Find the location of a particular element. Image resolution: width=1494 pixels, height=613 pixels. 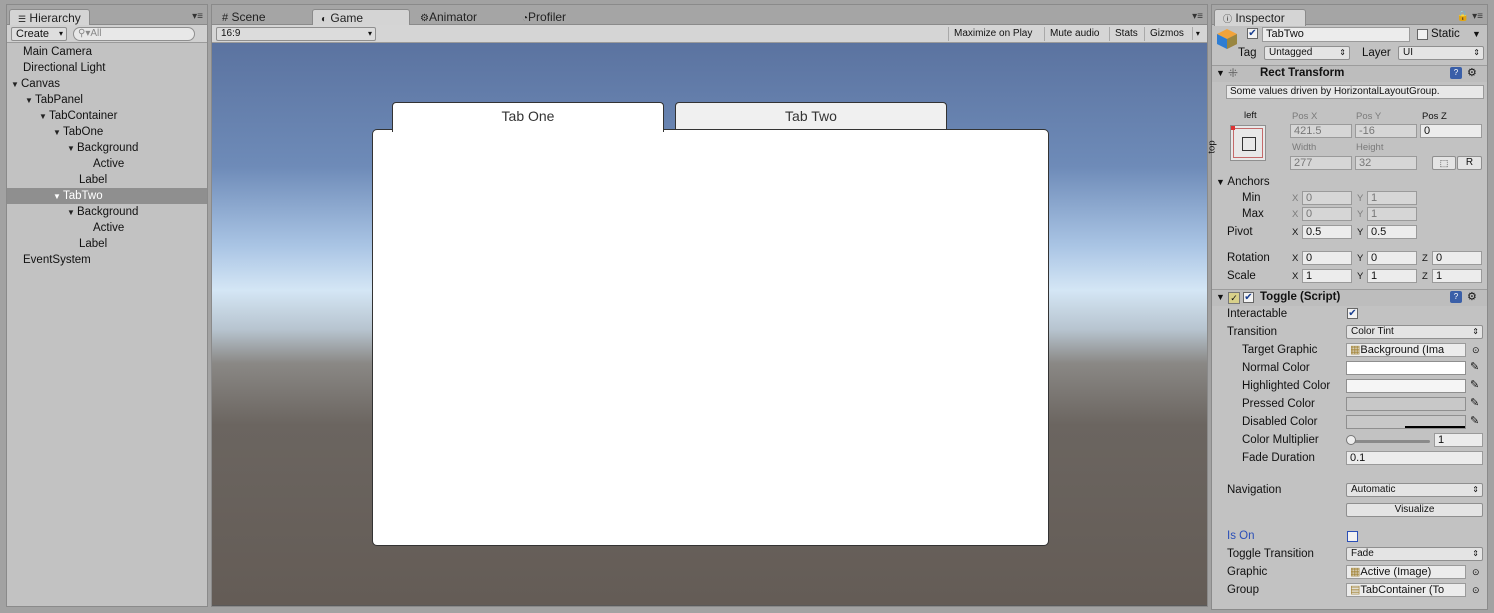

static-dropdown-icon: ▼ is located at coordinates (1476, 34).